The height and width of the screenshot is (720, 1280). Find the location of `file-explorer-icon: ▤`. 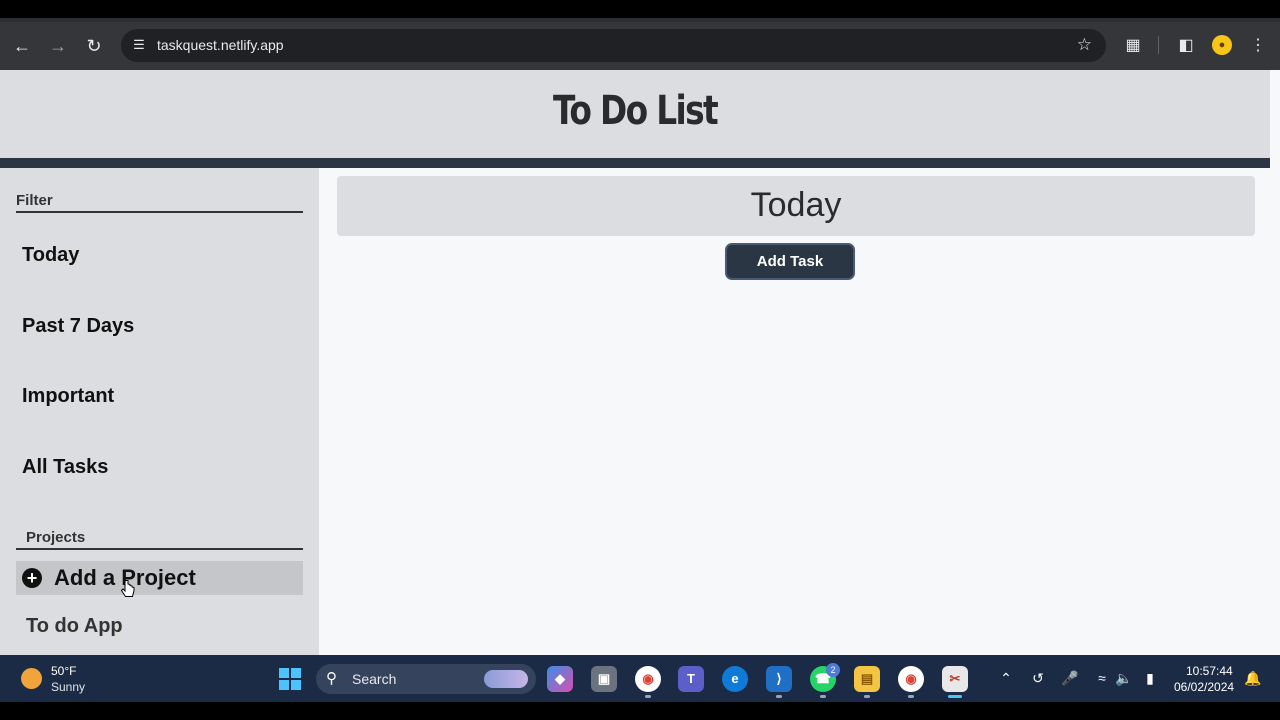

file-explorer-icon: ▤ is located at coordinates (867, 679).